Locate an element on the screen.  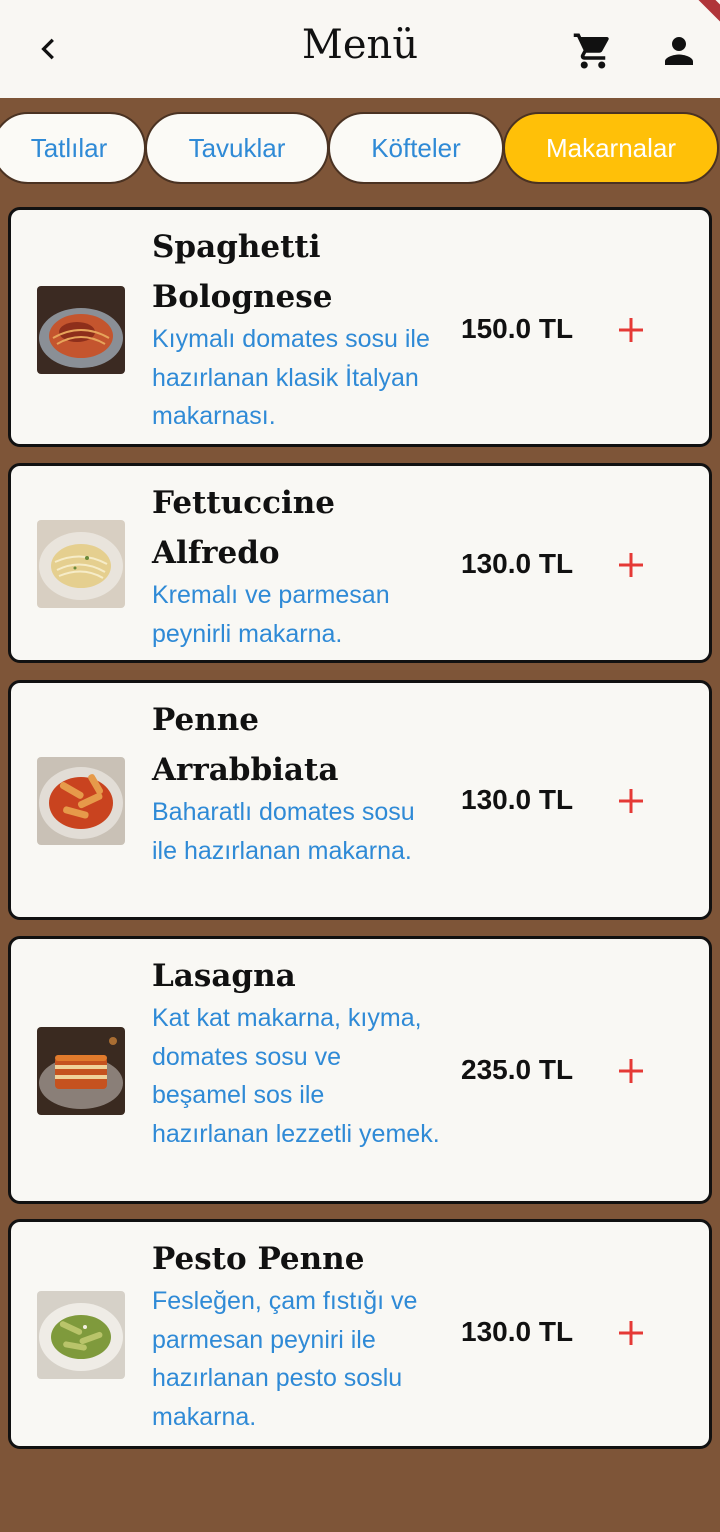
tab-tatlilar: Tatlılar is located at coordinates (73, 148).